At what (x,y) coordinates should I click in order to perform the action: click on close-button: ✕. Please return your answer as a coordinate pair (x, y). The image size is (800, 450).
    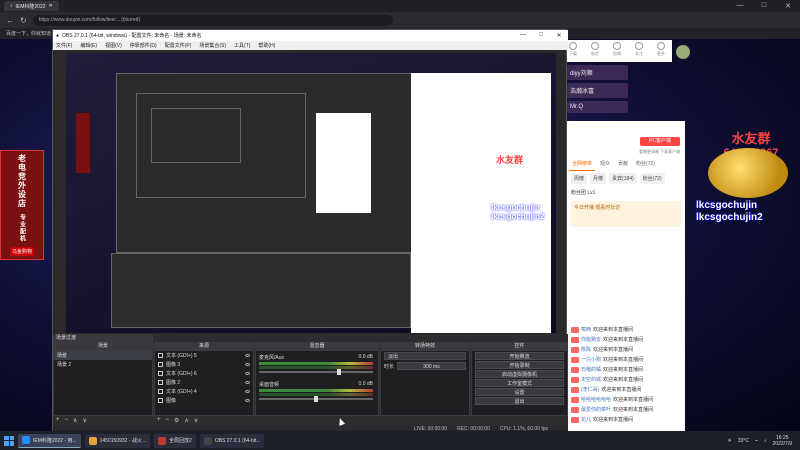
    Looking at the image, I should click on (788, 6).